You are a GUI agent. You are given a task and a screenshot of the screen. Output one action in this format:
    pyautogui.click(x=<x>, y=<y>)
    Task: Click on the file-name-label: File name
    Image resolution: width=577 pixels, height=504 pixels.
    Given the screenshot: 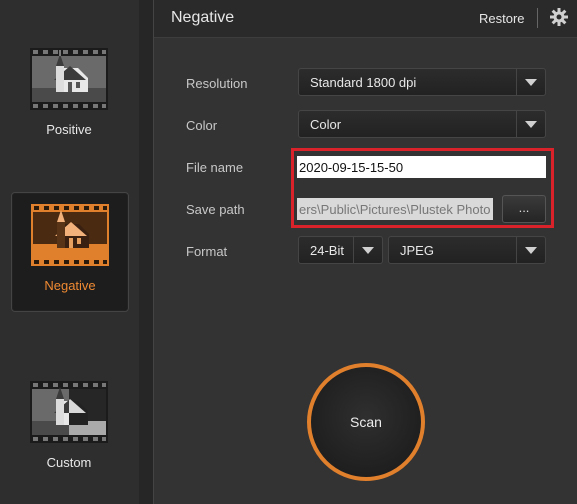 What is the action you would take?
    pyautogui.click(x=215, y=167)
    